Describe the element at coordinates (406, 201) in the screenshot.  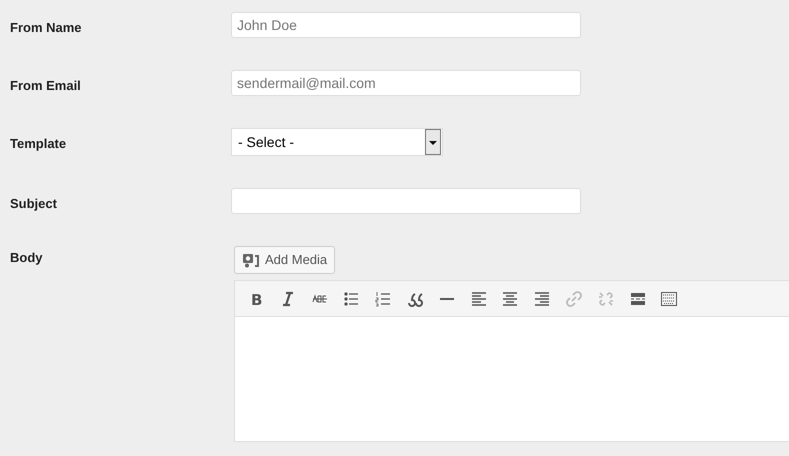
I see `text-field` at that location.